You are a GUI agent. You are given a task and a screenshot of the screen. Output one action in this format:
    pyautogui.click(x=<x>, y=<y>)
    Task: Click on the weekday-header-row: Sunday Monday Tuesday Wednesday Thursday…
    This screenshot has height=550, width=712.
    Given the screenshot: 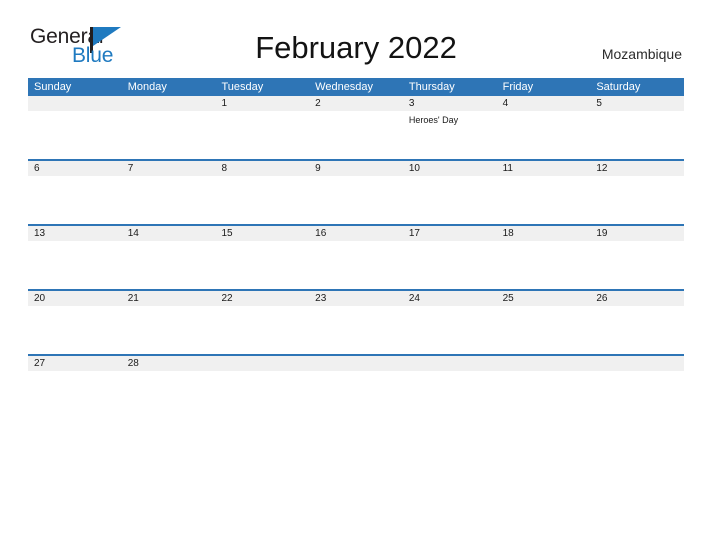 What is the action you would take?
    pyautogui.click(x=356, y=87)
    